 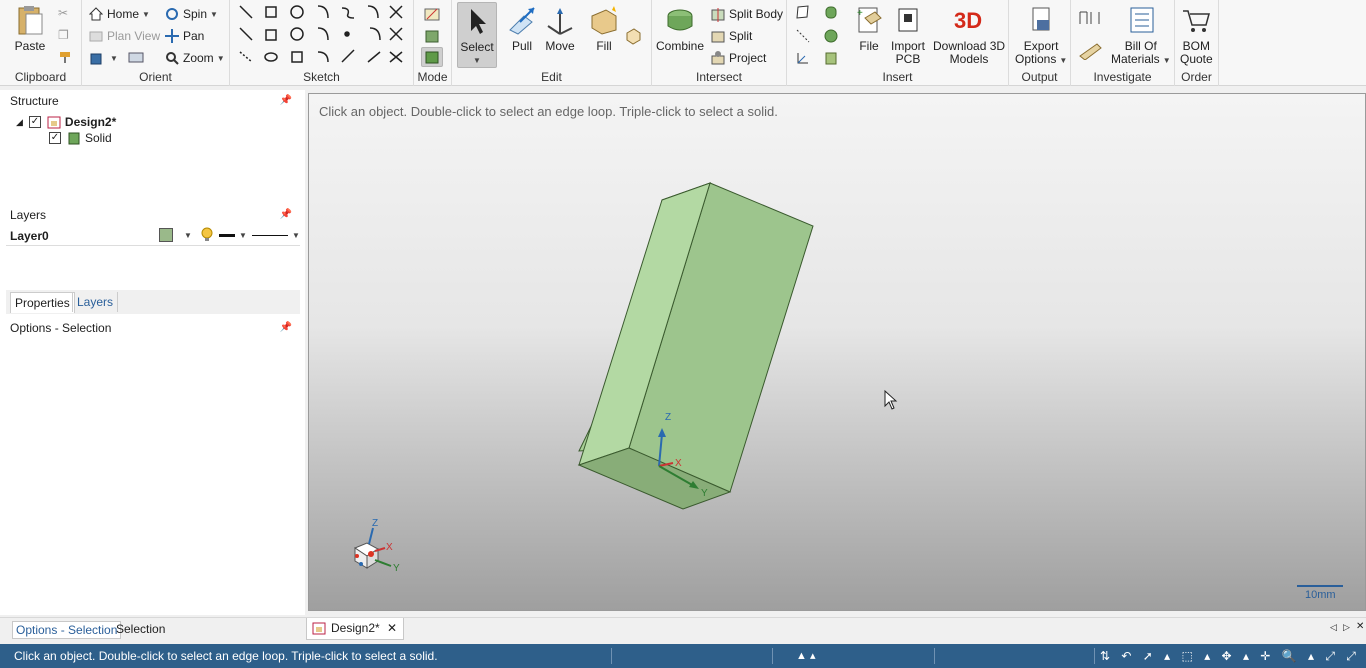 I want to click on fill-icon, so click(x=604, y=20).